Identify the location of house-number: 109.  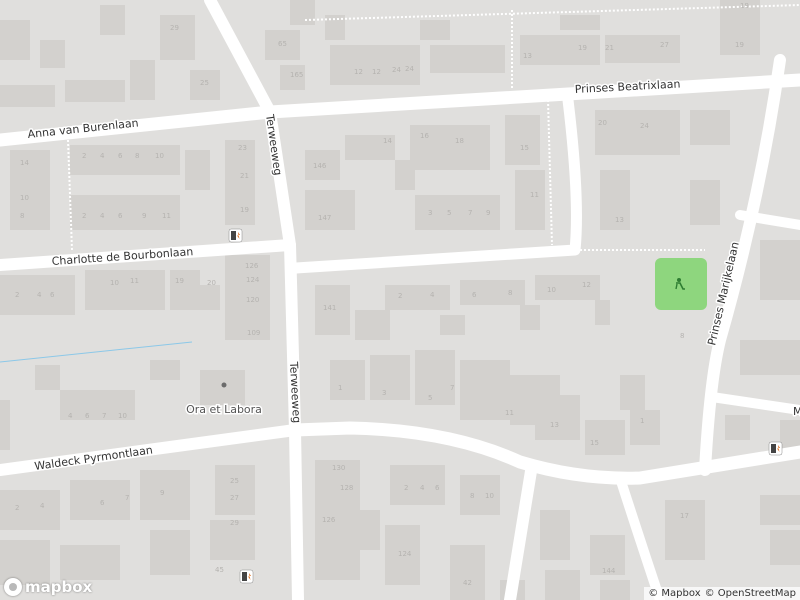
(253, 333).